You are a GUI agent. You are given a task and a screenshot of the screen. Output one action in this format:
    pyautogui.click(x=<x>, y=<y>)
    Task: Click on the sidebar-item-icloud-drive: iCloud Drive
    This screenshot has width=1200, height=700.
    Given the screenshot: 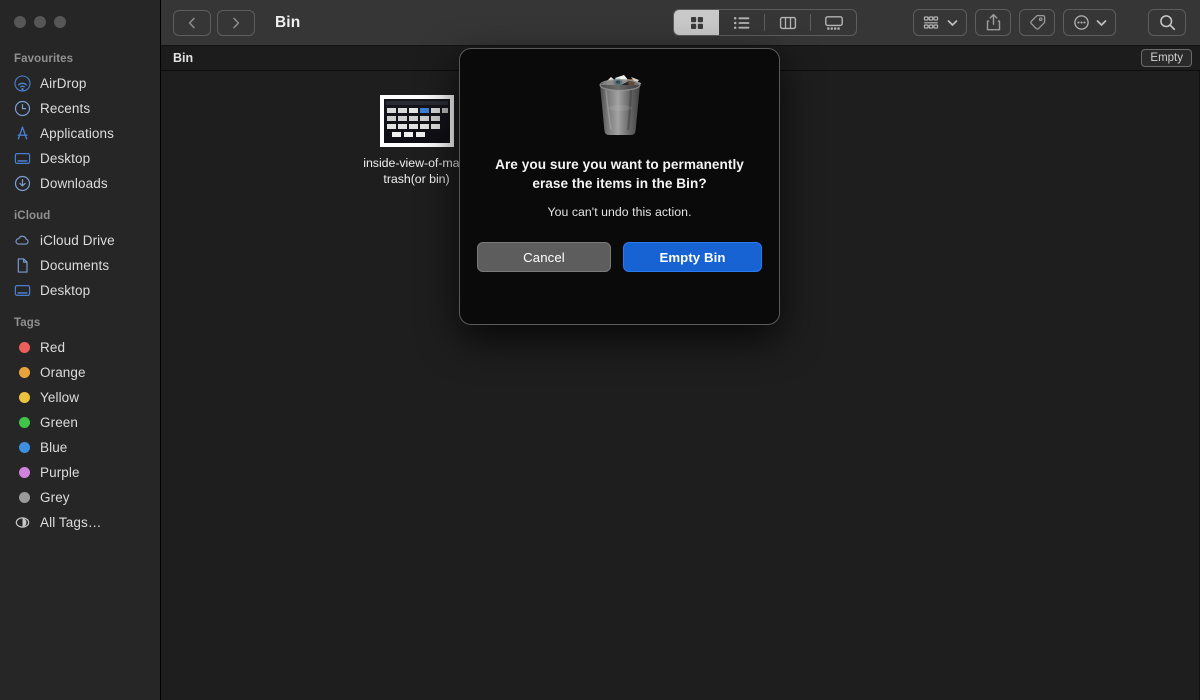 What is the action you would take?
    pyautogui.click(x=80, y=240)
    